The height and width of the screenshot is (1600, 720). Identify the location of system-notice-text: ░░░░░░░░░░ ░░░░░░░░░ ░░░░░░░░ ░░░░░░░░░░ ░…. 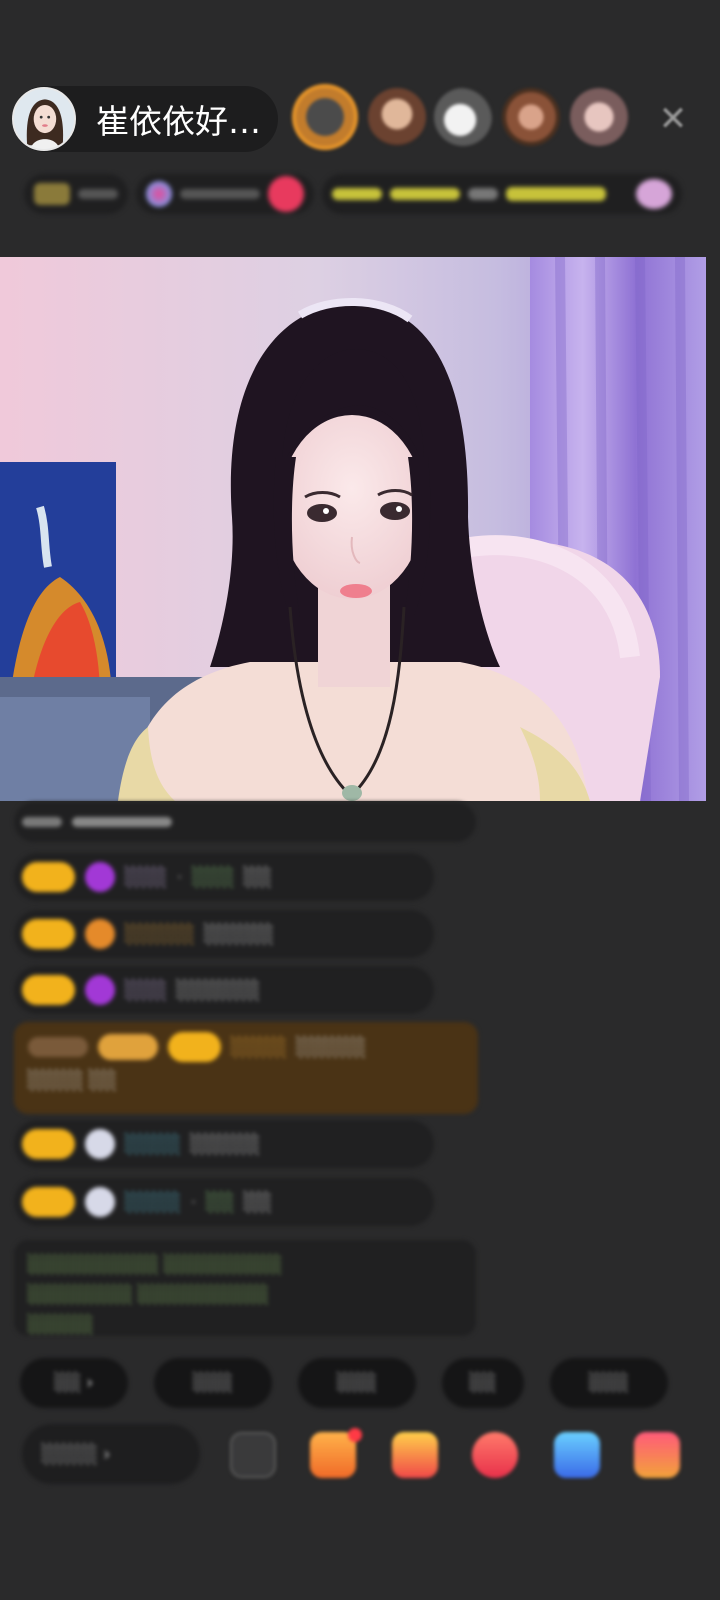
(155, 1295).